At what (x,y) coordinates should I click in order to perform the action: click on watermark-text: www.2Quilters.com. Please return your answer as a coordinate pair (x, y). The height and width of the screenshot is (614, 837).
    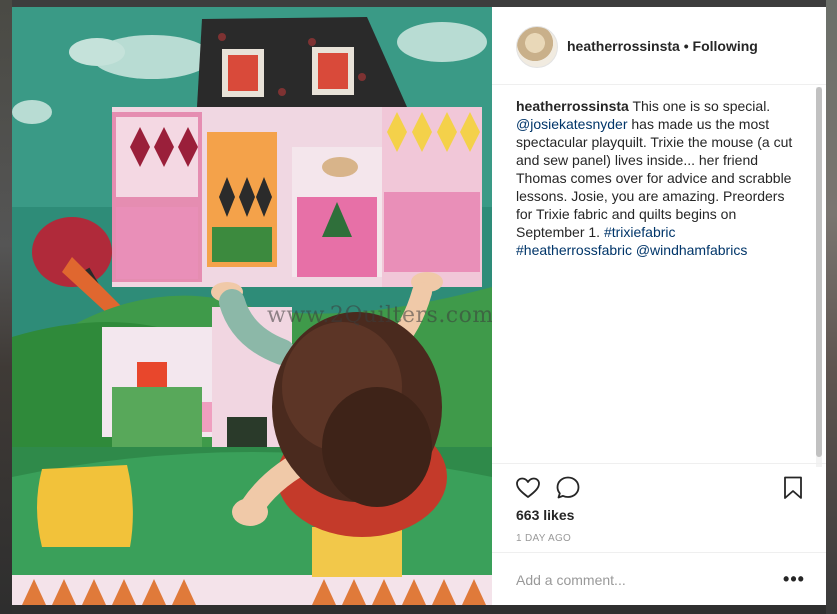
    Looking at the image, I should click on (379, 315).